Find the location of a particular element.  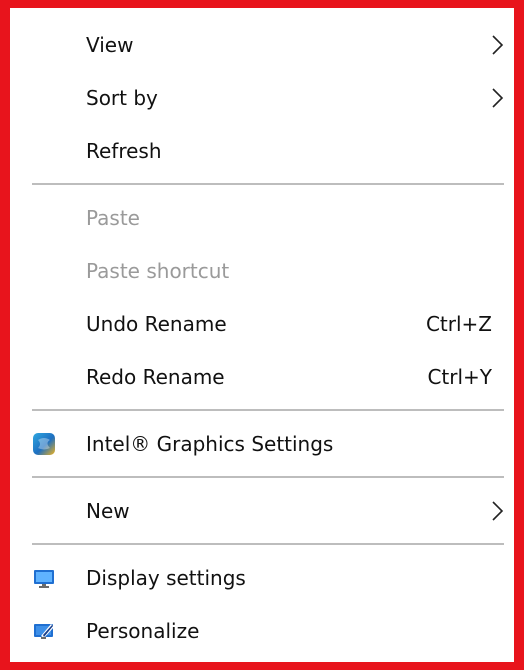

menu-item-paste-shortcut: Paste shortcut is located at coordinates (267, 270).